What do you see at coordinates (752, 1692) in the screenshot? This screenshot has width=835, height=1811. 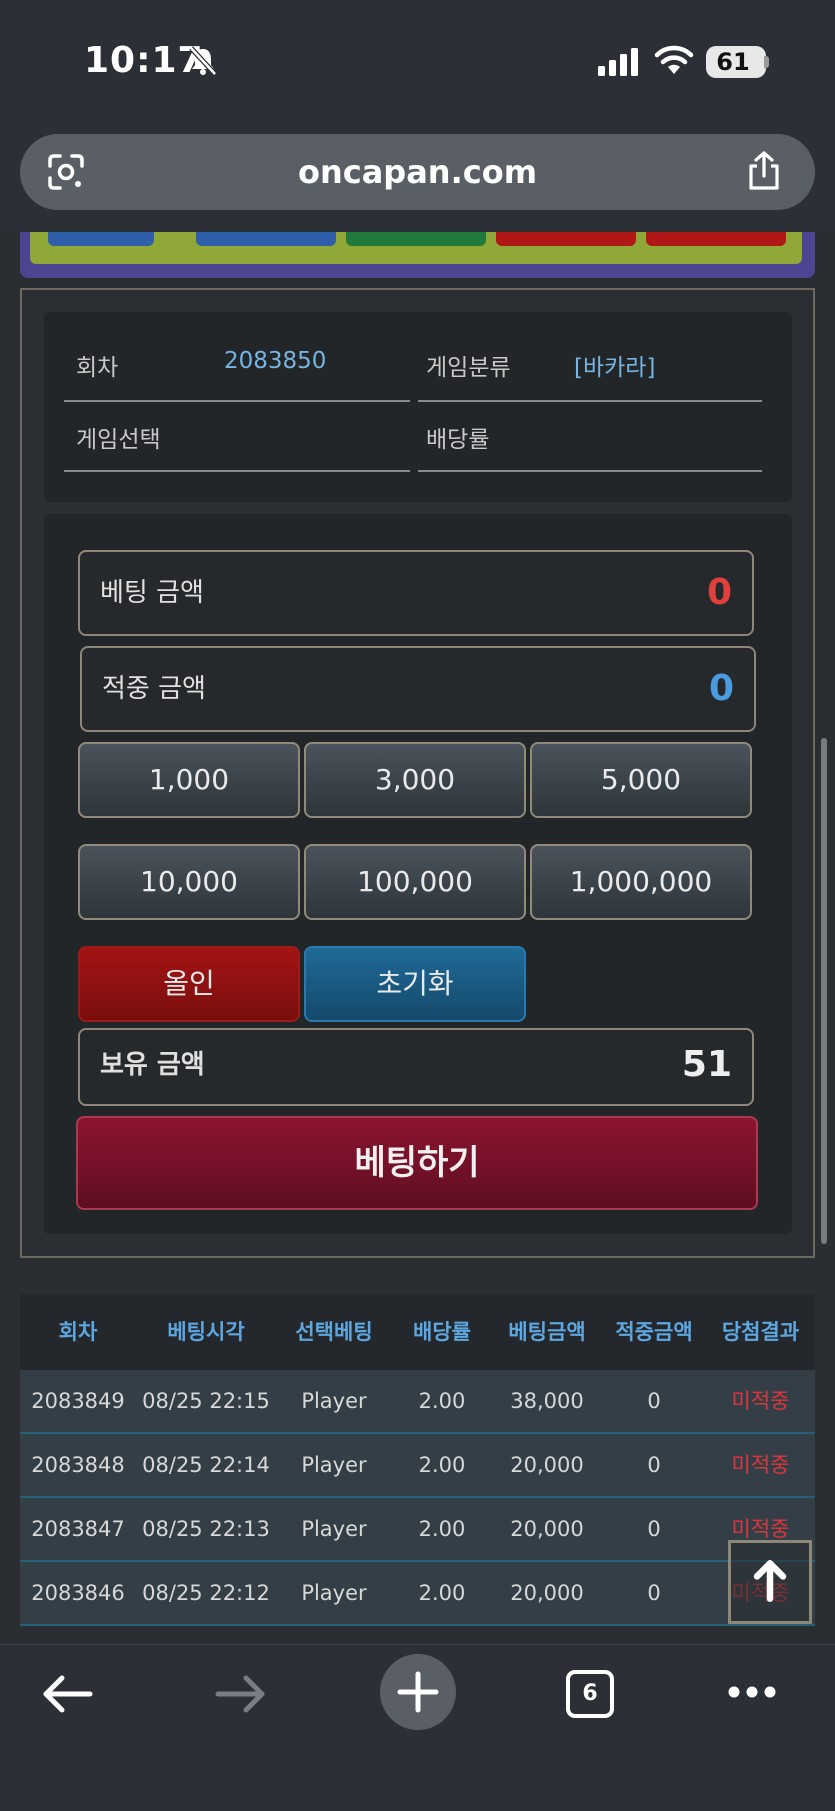 I see `more-options-icon` at bounding box center [752, 1692].